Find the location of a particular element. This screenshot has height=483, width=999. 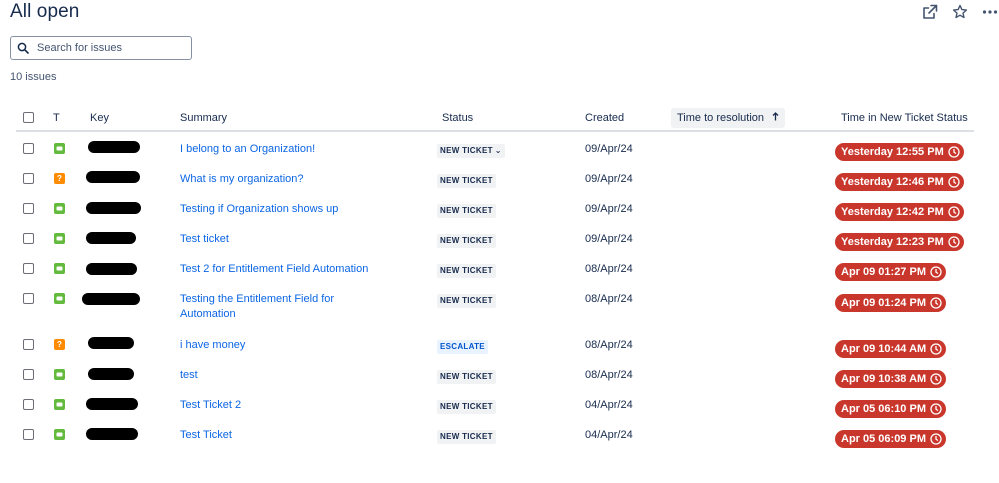

sla-time: Apr 09 10:44 AM is located at coordinates (884, 349).